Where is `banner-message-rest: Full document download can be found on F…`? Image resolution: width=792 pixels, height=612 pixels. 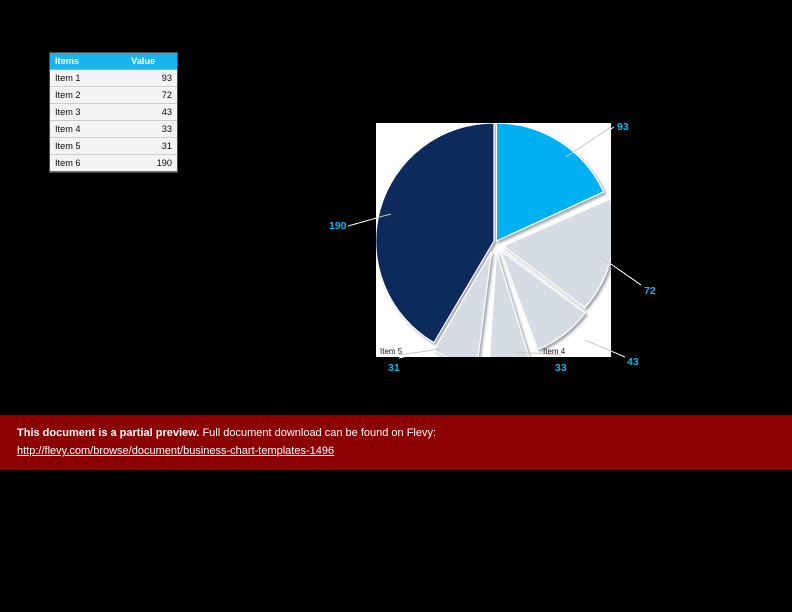 banner-message-rest: Full document download can be found on F… is located at coordinates (319, 433).